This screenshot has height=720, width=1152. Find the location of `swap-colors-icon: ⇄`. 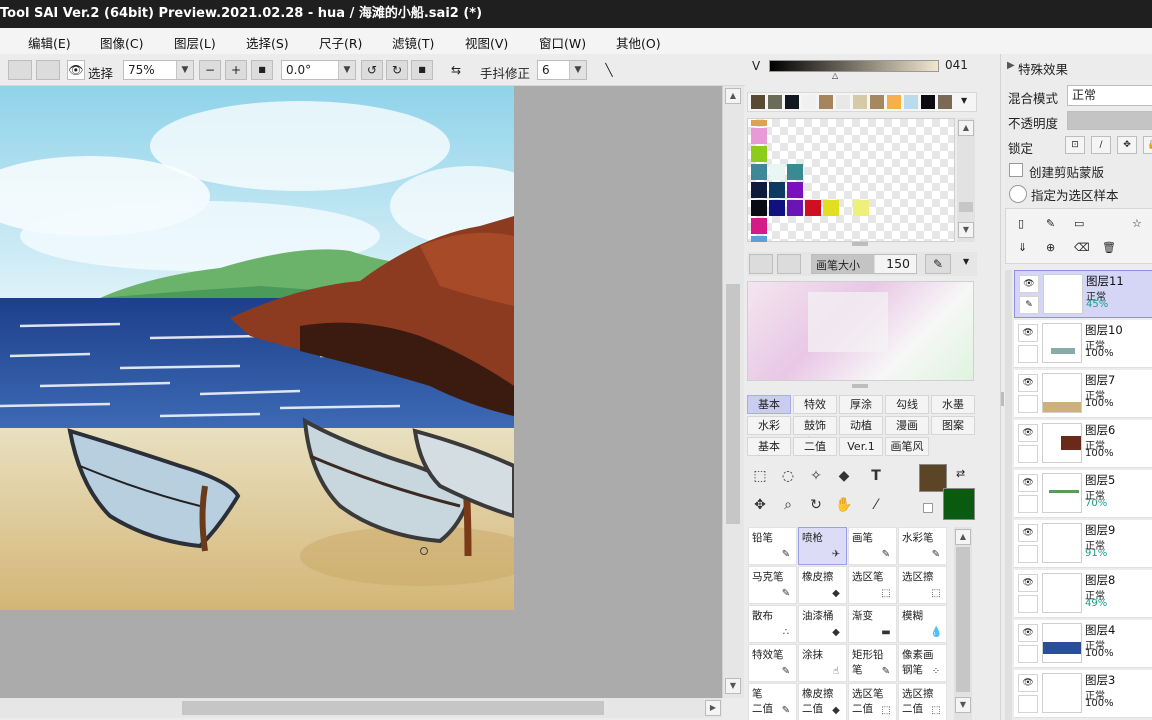

swap-colors-icon: ⇄ is located at coordinates (960, 473).